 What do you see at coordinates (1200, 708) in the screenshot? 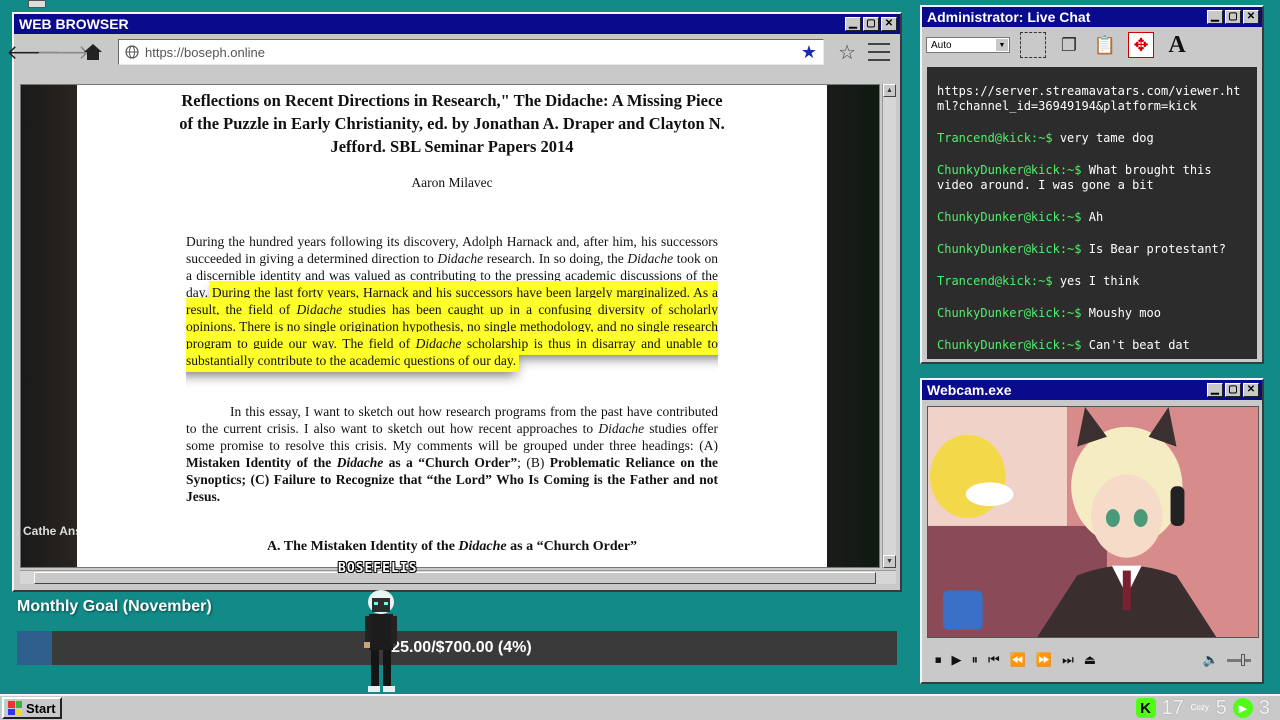
I see `cozy-logo-icon: Cozy` at bounding box center [1200, 708].